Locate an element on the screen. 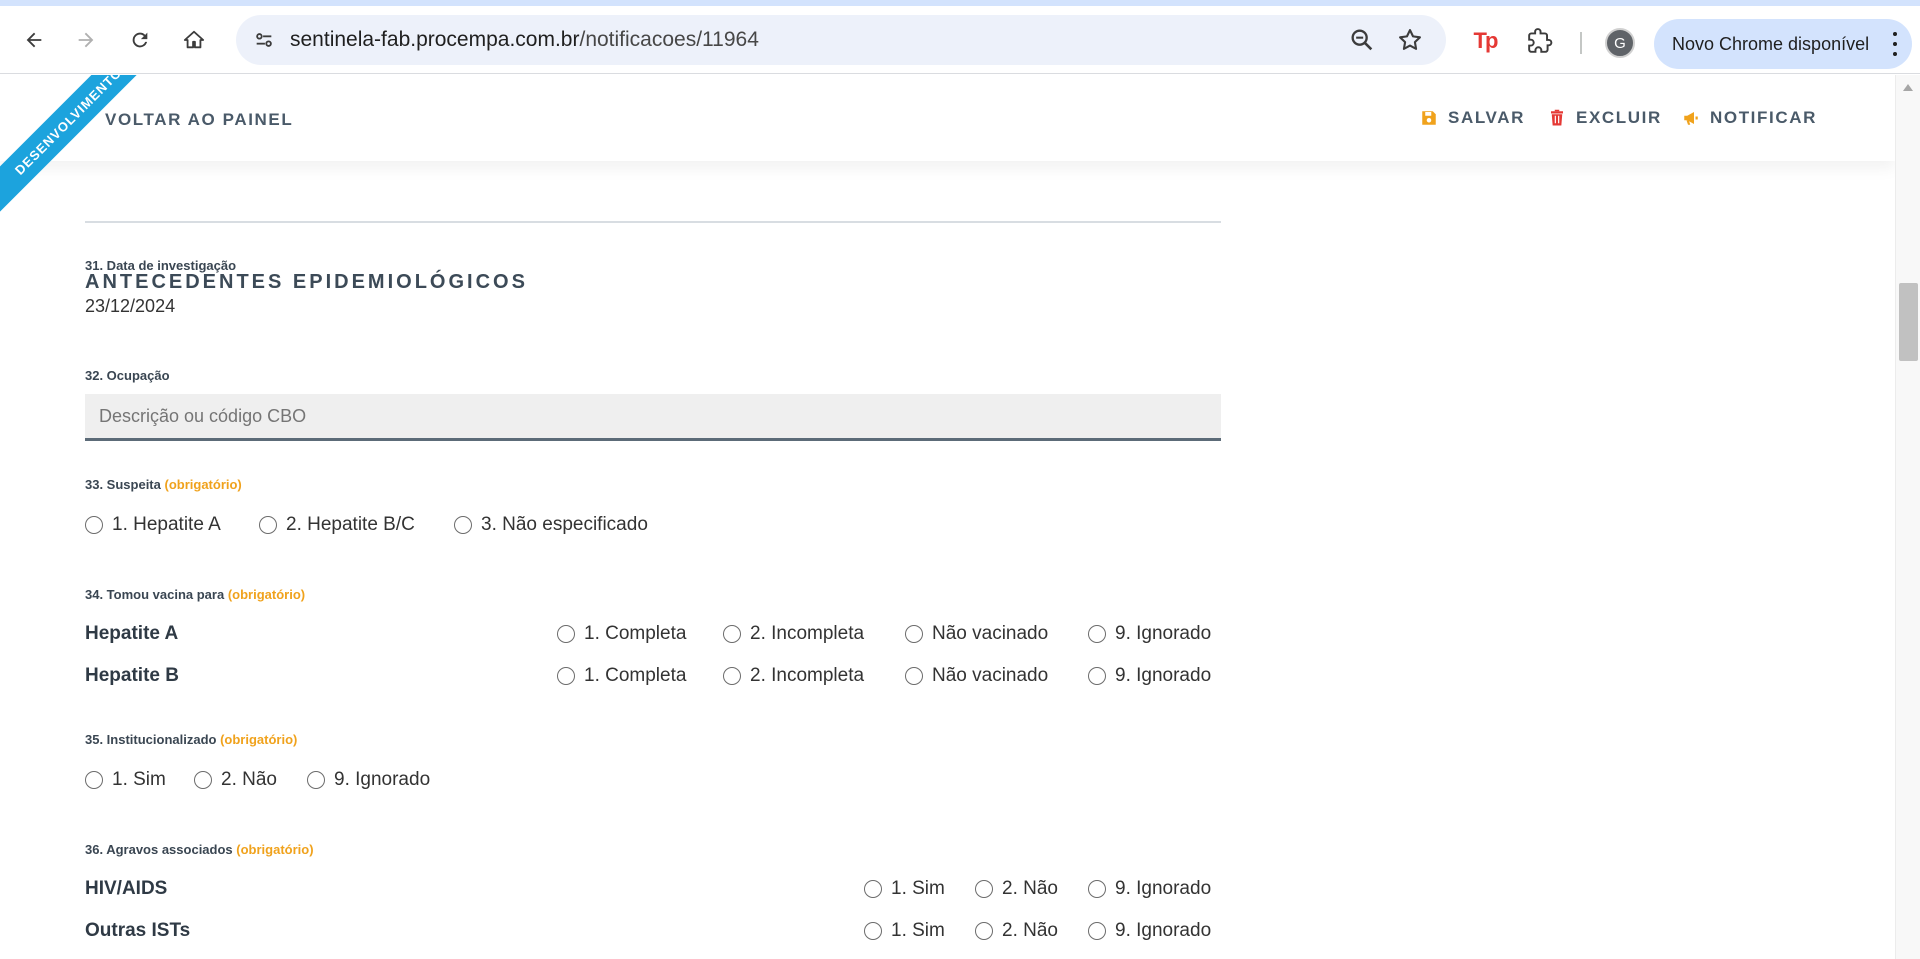 The image size is (1920, 959). delete-button: EXCLUIR is located at coordinates (1605, 118).